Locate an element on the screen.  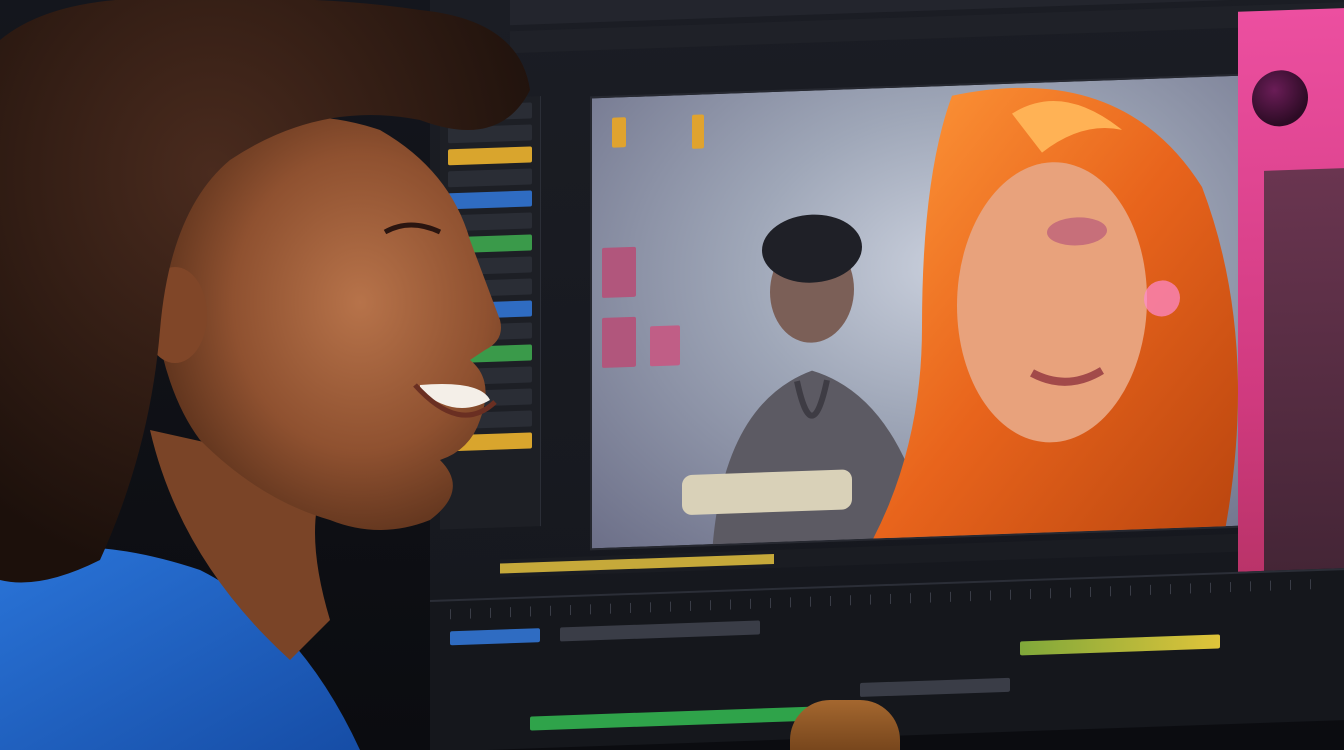
hand is located at coordinates (845, 725).